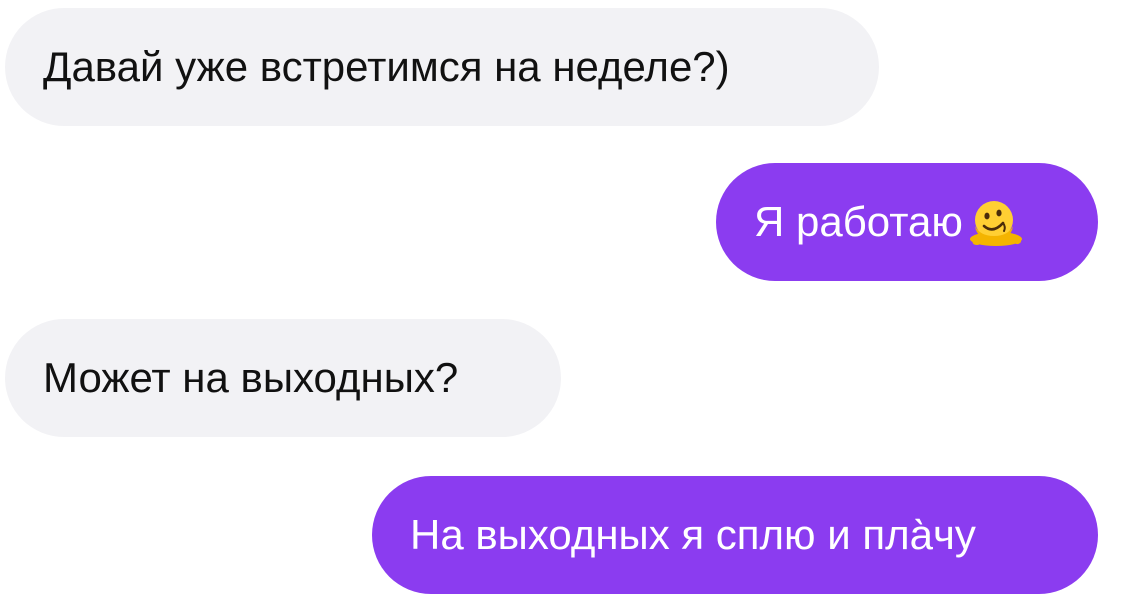 The width and height of the screenshot is (1121, 606). I want to click on outgoing-message-bubble: Я работаю, so click(907, 222).